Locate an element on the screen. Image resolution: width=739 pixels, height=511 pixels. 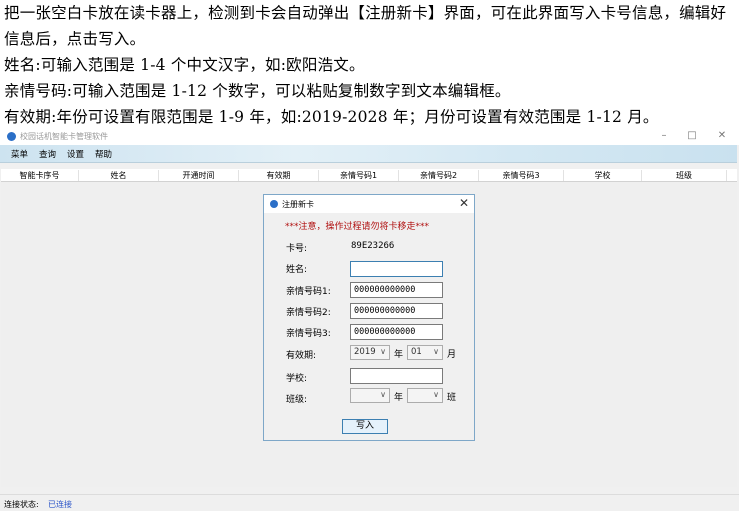
card-number-value: 89E23266 is located at coordinates (373, 246).